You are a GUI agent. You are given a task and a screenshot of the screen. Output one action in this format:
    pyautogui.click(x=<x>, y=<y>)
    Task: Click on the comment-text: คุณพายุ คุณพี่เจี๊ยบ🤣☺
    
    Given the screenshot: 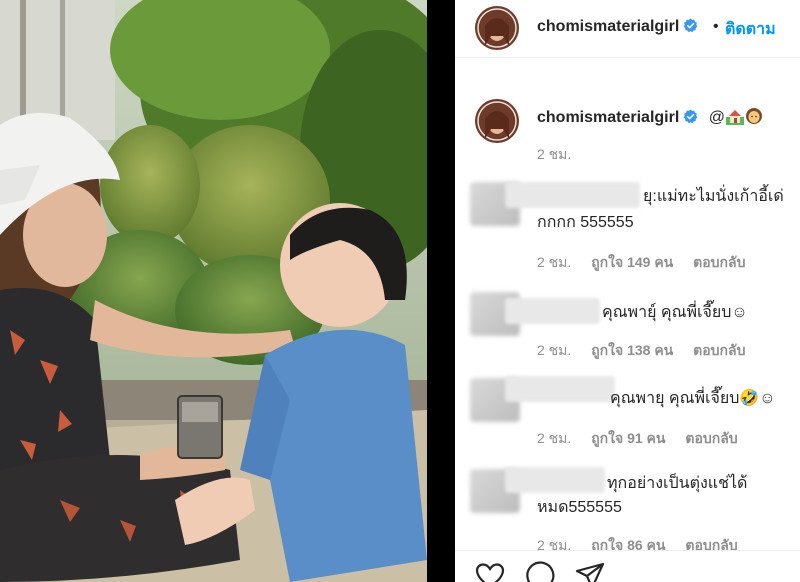 What is the action you would take?
    pyautogui.click(x=693, y=398)
    